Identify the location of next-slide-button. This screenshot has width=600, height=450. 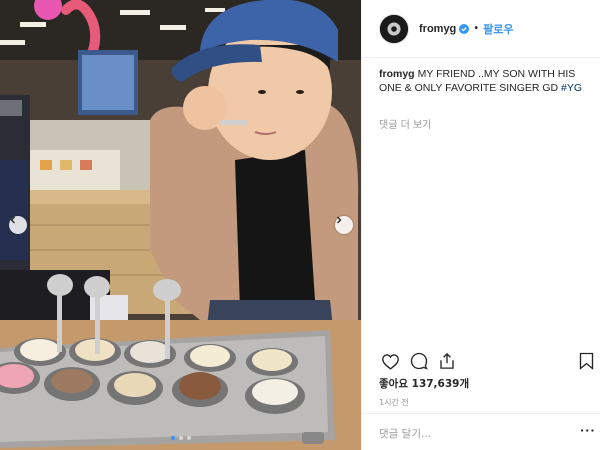
(344, 225).